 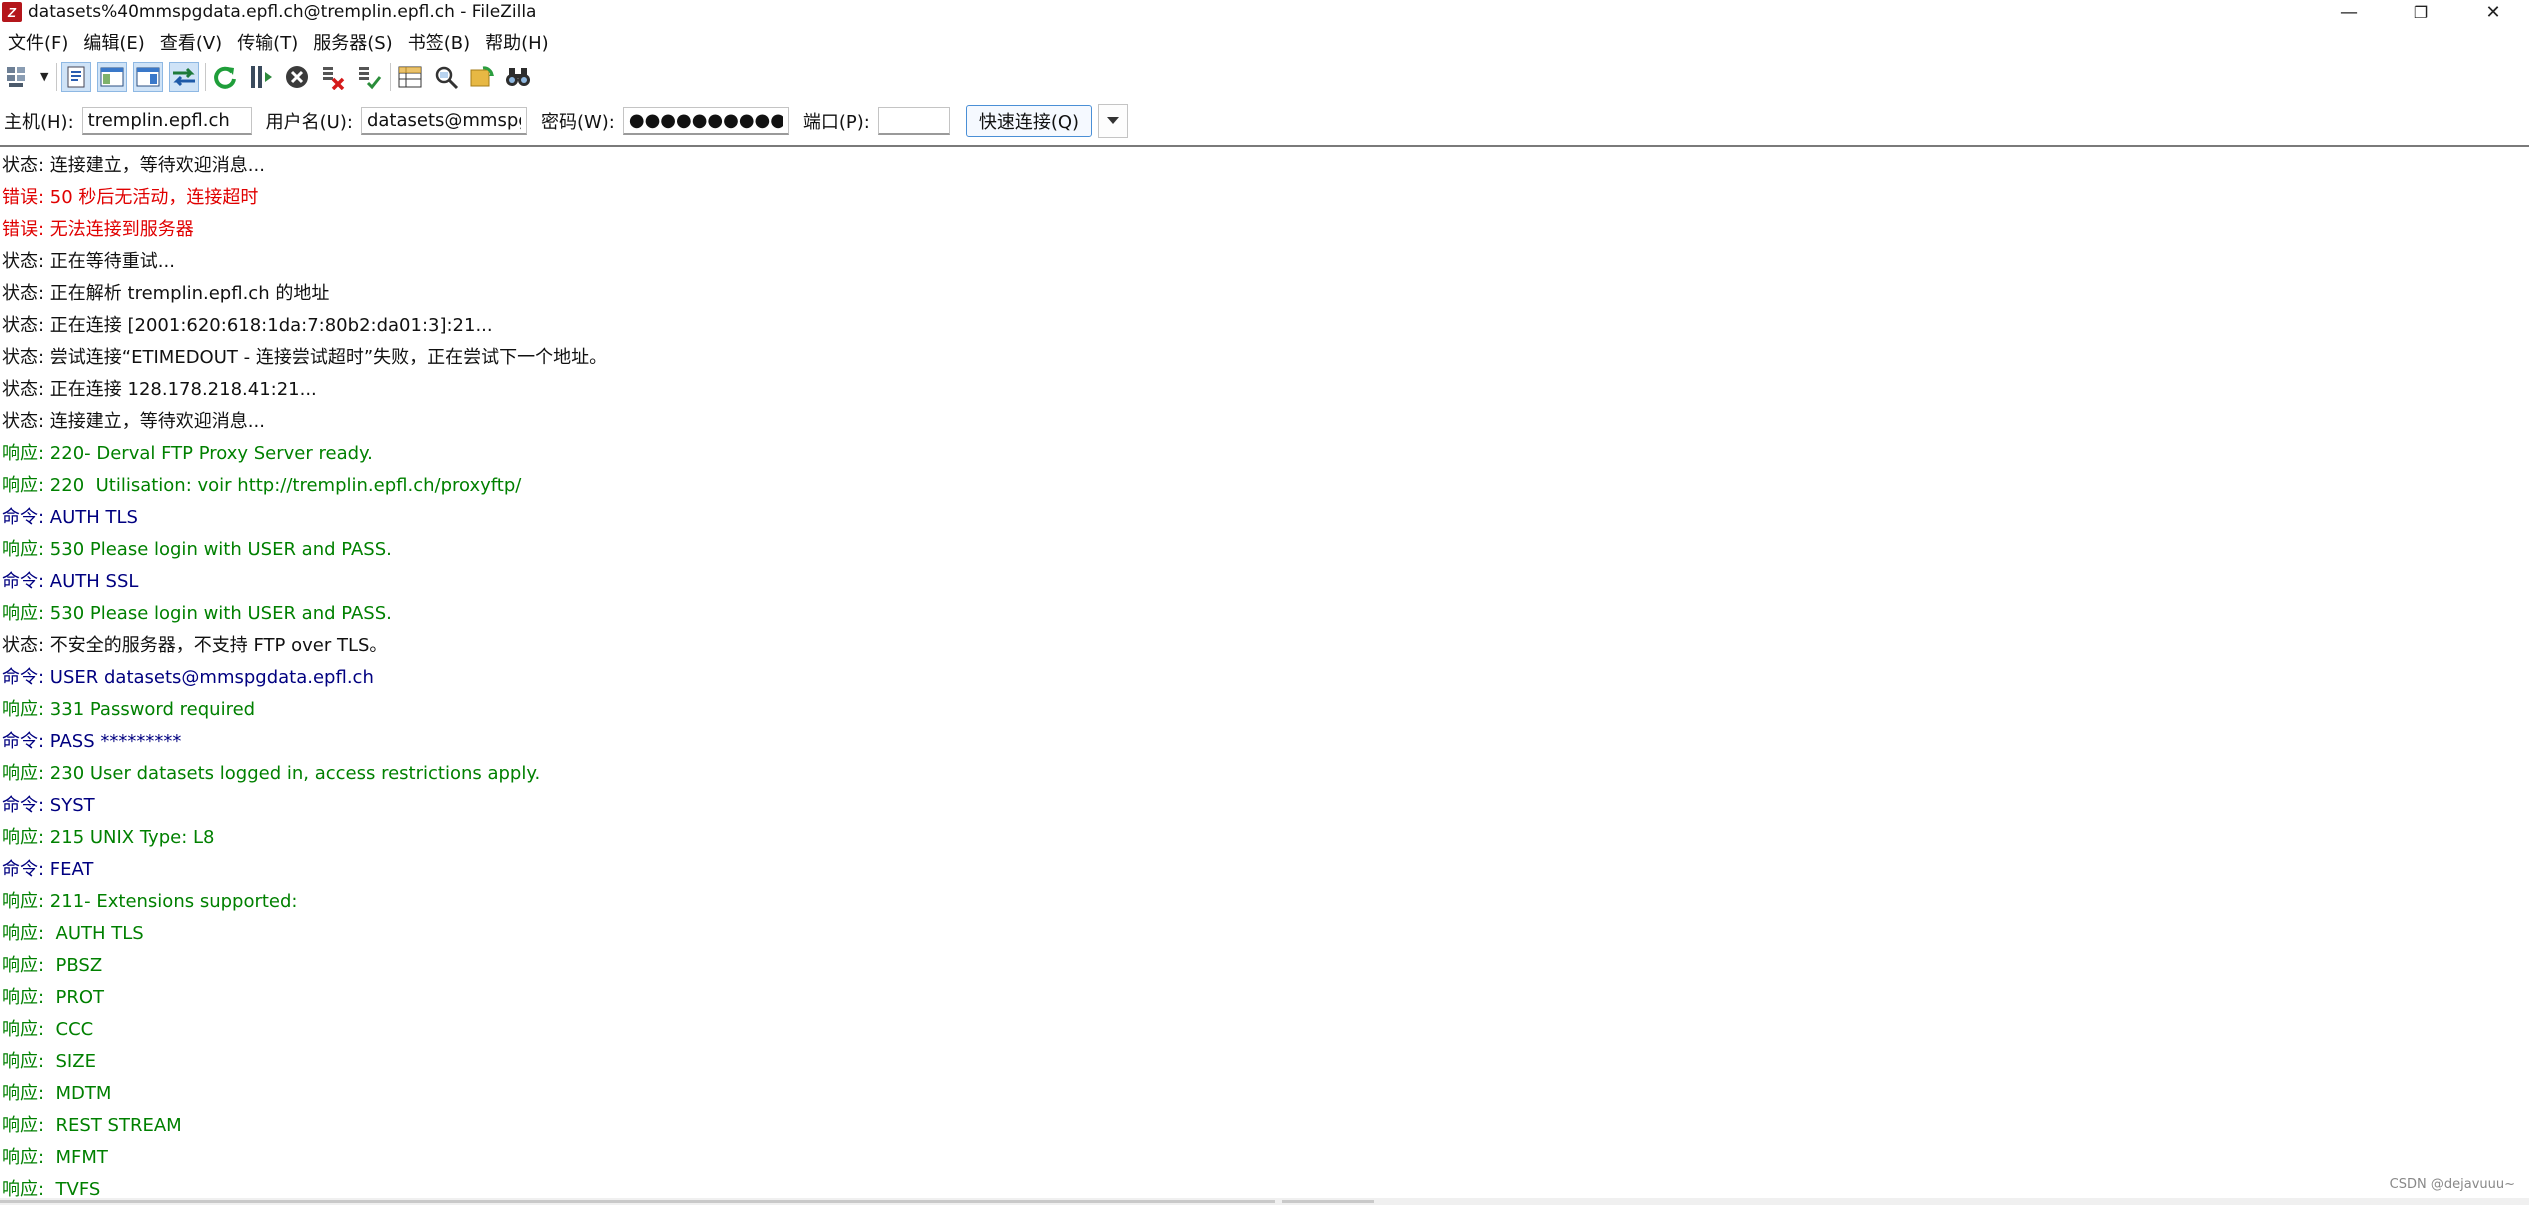 I want to click on toggle-transfer-queue-icon, so click(x=184, y=76).